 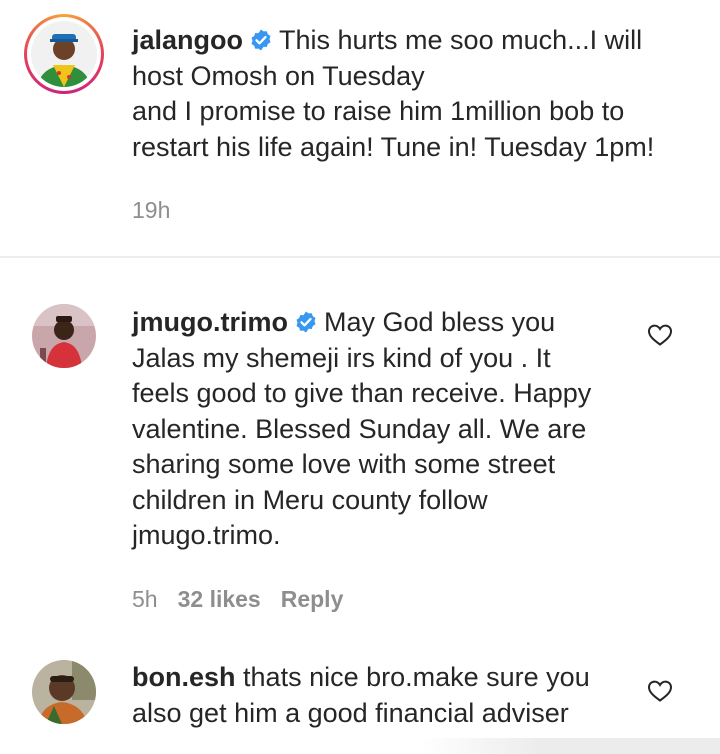 I want to click on likes-count: 32 likes, so click(x=219, y=599).